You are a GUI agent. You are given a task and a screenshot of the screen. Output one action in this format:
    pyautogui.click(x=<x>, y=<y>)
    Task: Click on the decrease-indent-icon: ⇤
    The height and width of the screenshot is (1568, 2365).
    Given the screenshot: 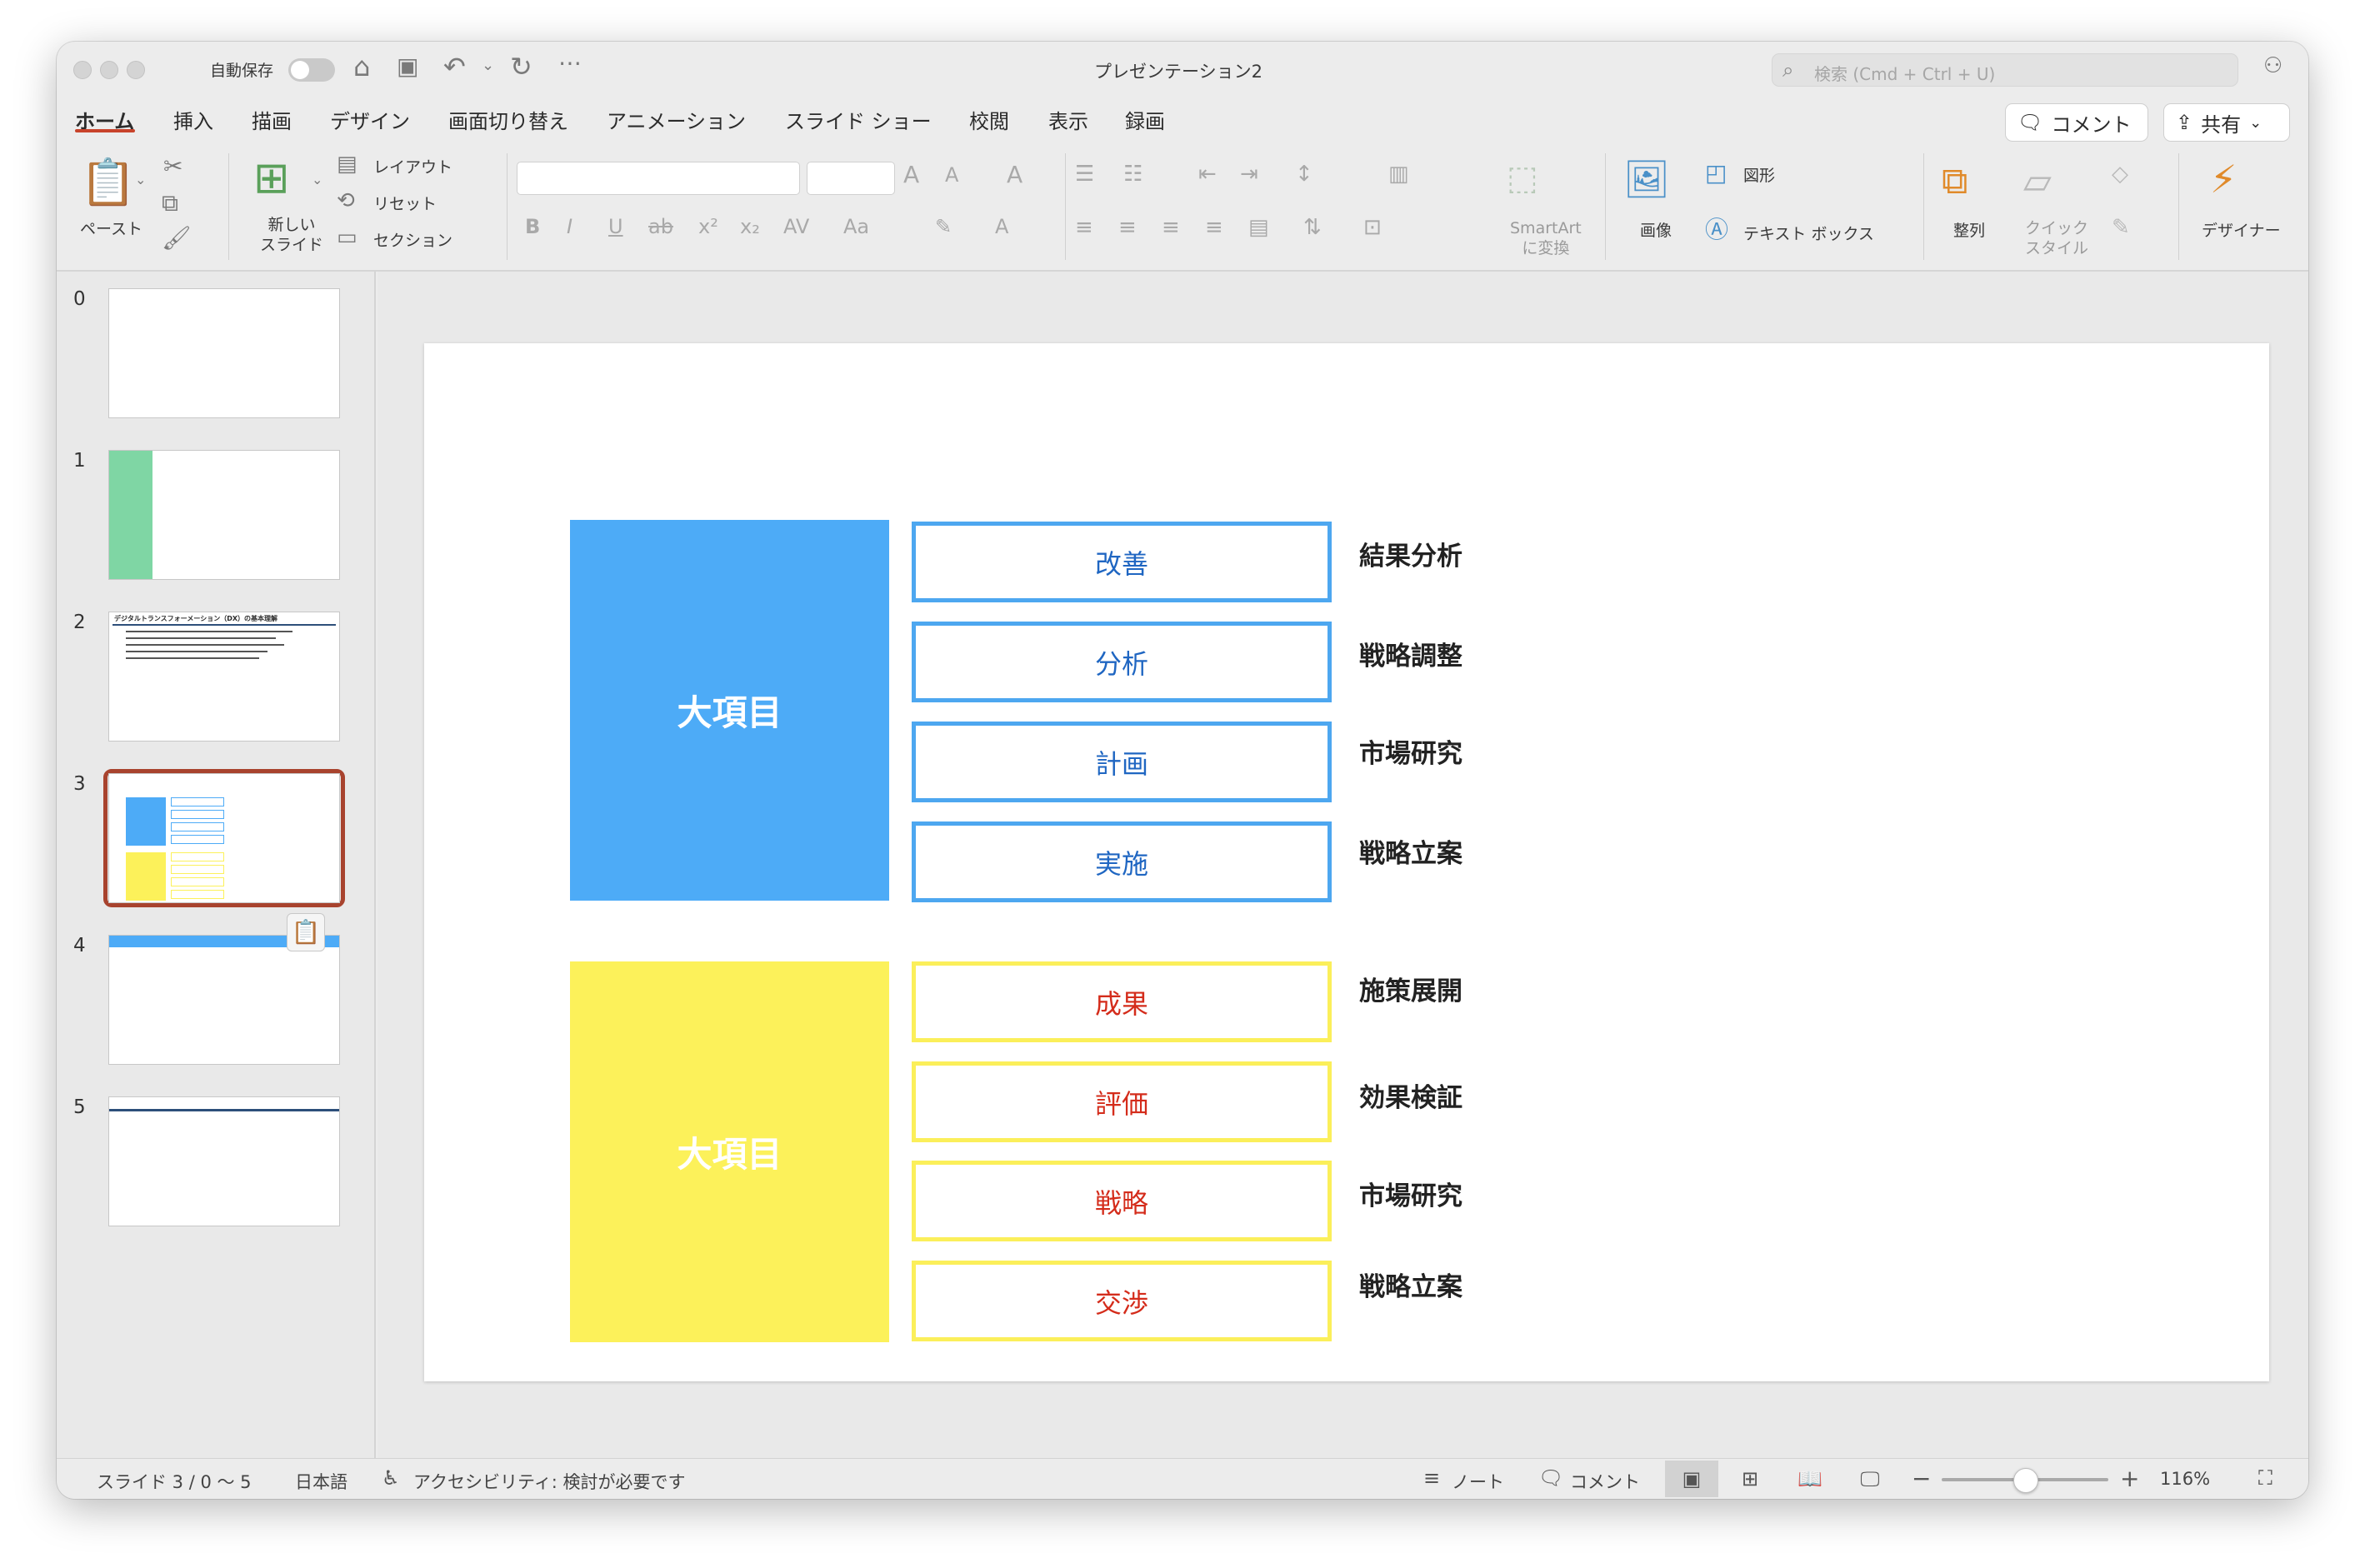 What is the action you would take?
    pyautogui.click(x=1207, y=174)
    